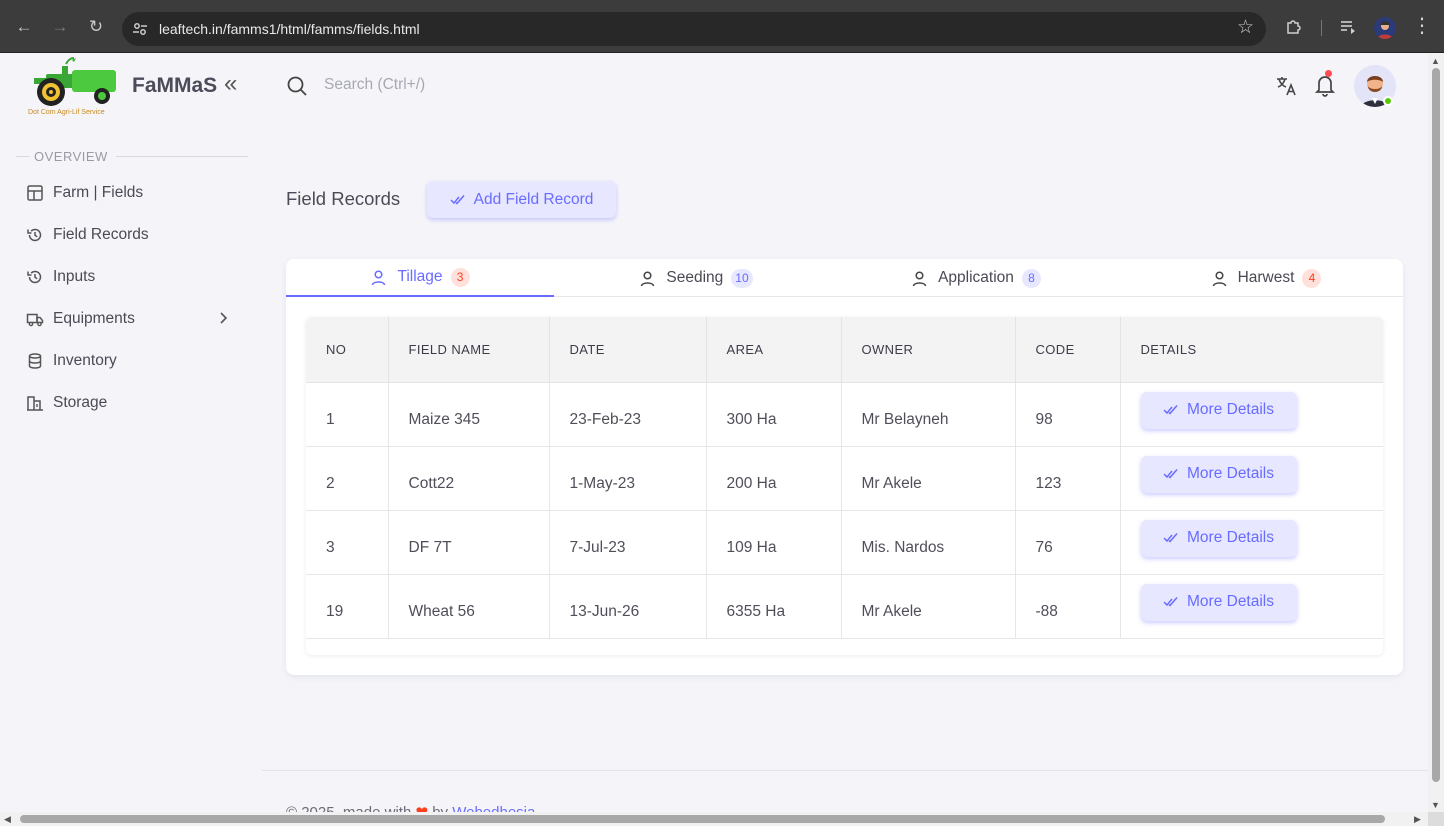 Image resolution: width=1444 pixels, height=826 pixels. I want to click on search-icon, so click(297, 86).